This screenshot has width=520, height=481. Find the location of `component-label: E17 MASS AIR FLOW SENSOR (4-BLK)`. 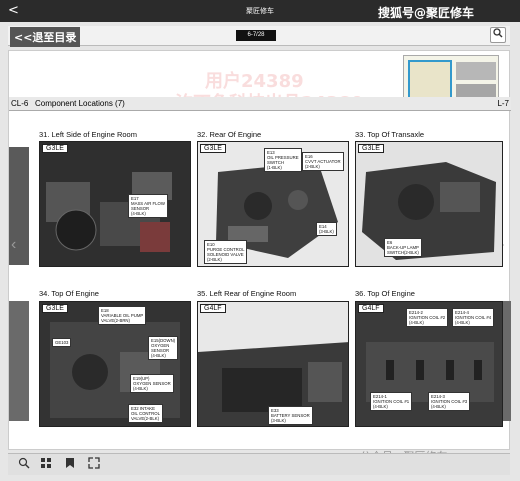

component-label: E17 MASS AIR FLOW SENSOR (4-BLK) is located at coordinates (148, 206).